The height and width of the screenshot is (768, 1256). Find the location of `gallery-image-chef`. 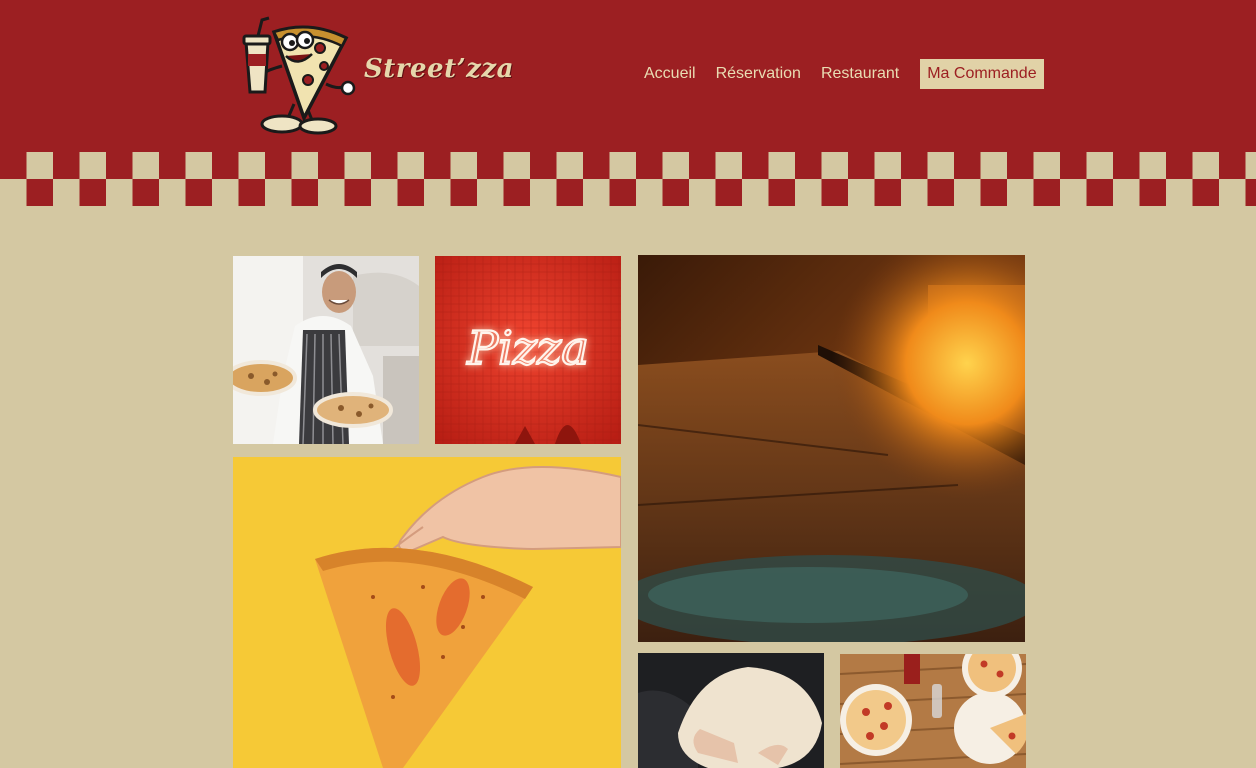

gallery-image-chef is located at coordinates (326, 350).